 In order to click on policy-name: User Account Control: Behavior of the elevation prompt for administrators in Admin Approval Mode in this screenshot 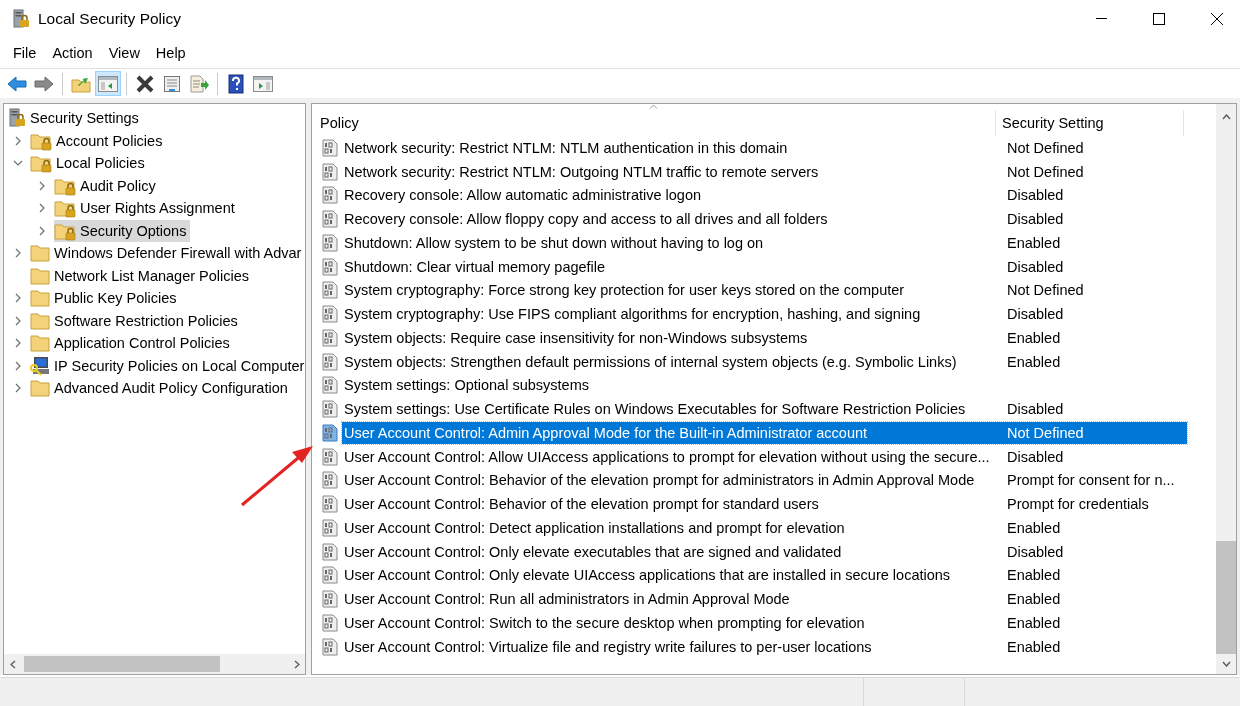, I will do `click(659, 480)`.